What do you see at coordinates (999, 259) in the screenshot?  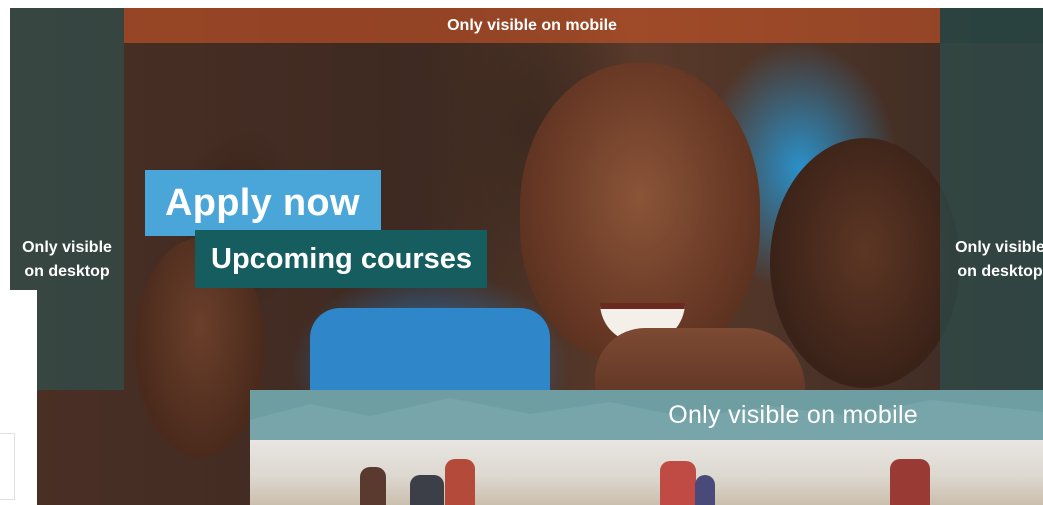 I see `desktop-only-label-right: Only visible on desktop` at bounding box center [999, 259].